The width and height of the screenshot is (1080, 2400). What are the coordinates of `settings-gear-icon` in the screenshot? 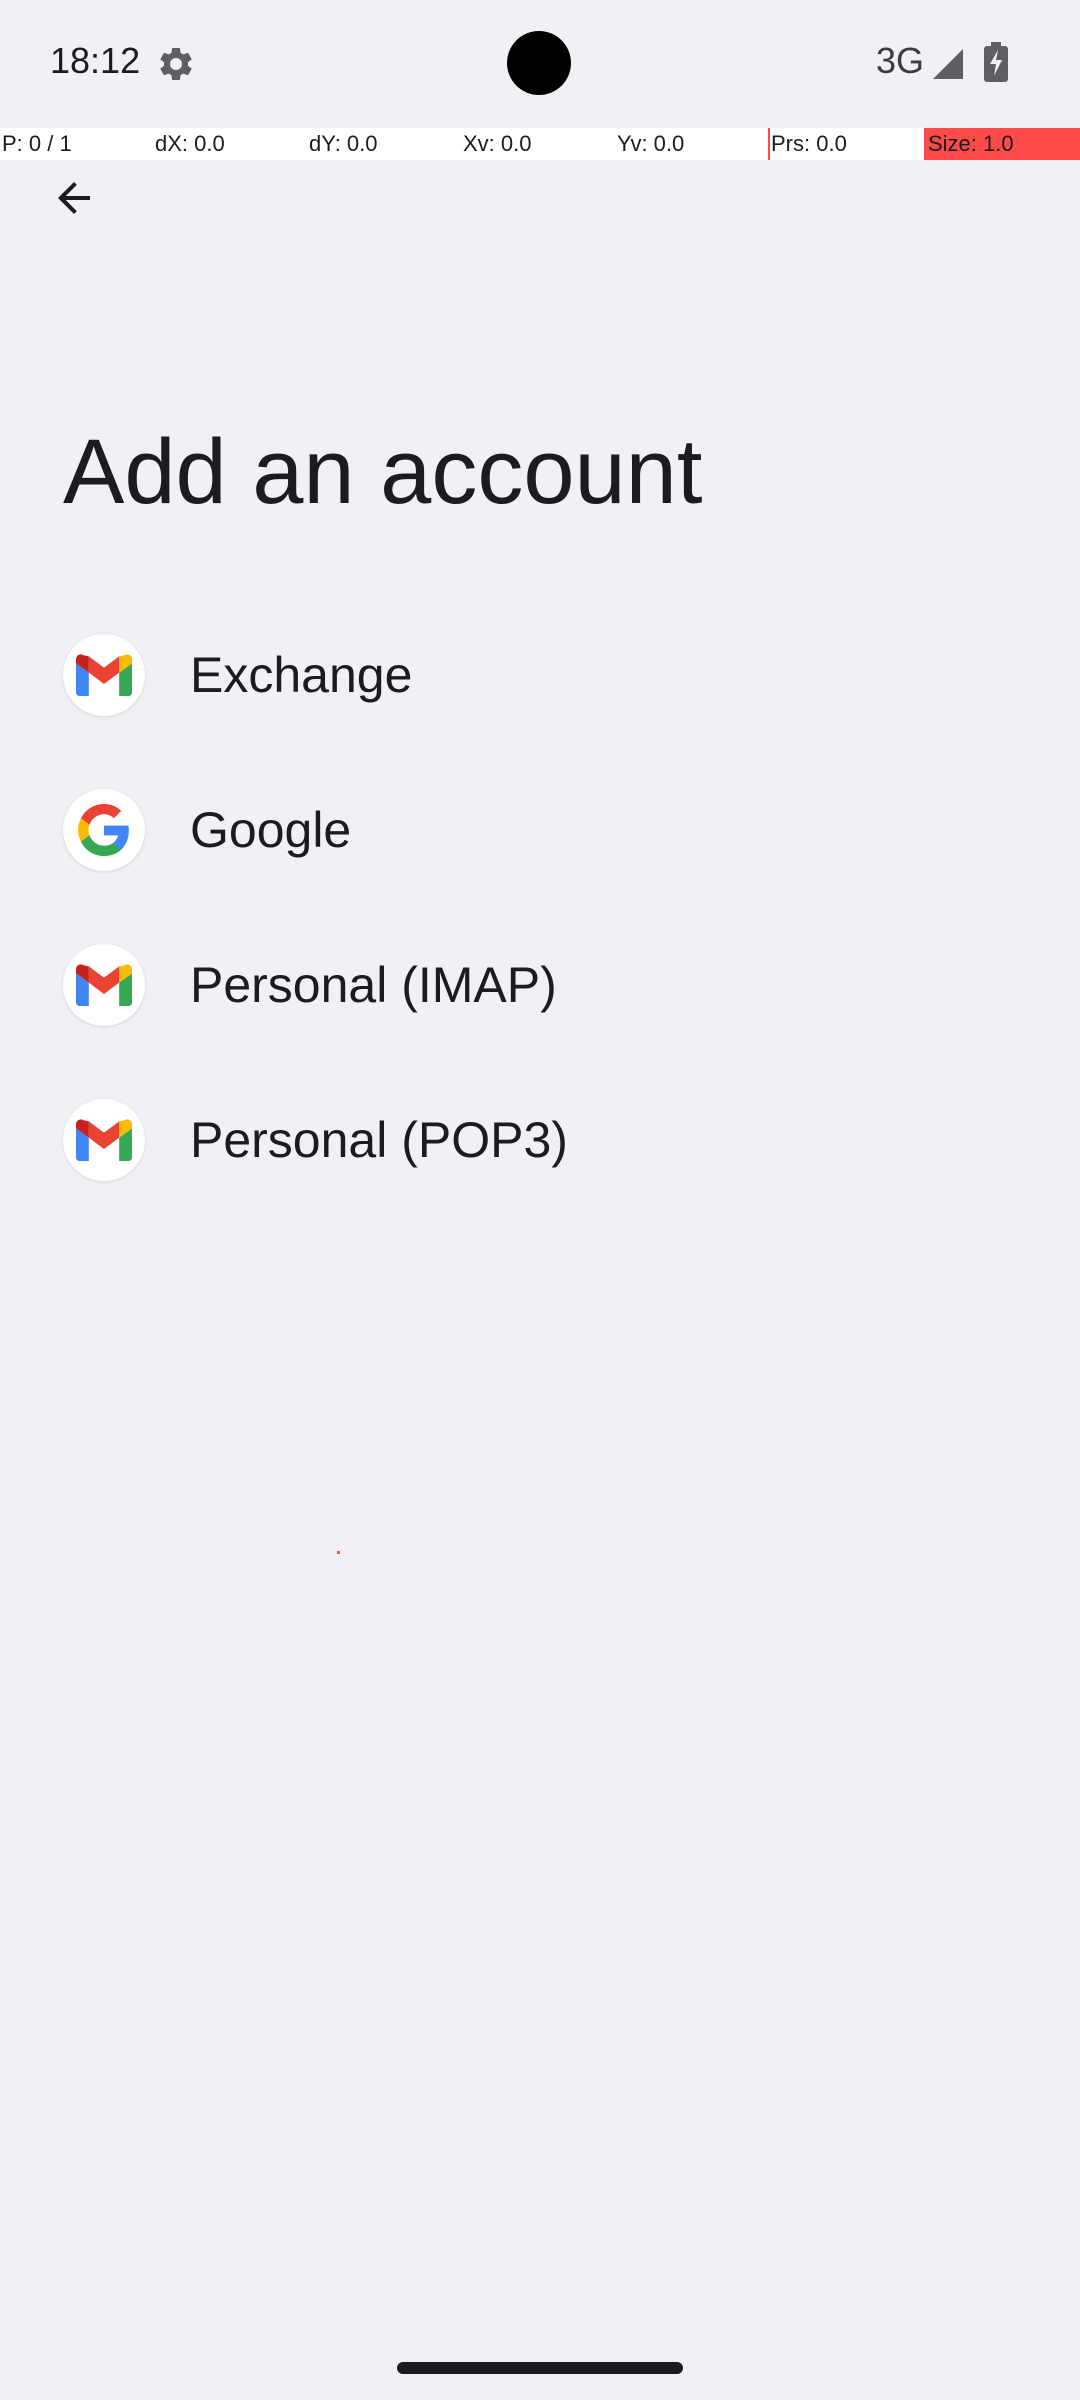 It's located at (176, 64).